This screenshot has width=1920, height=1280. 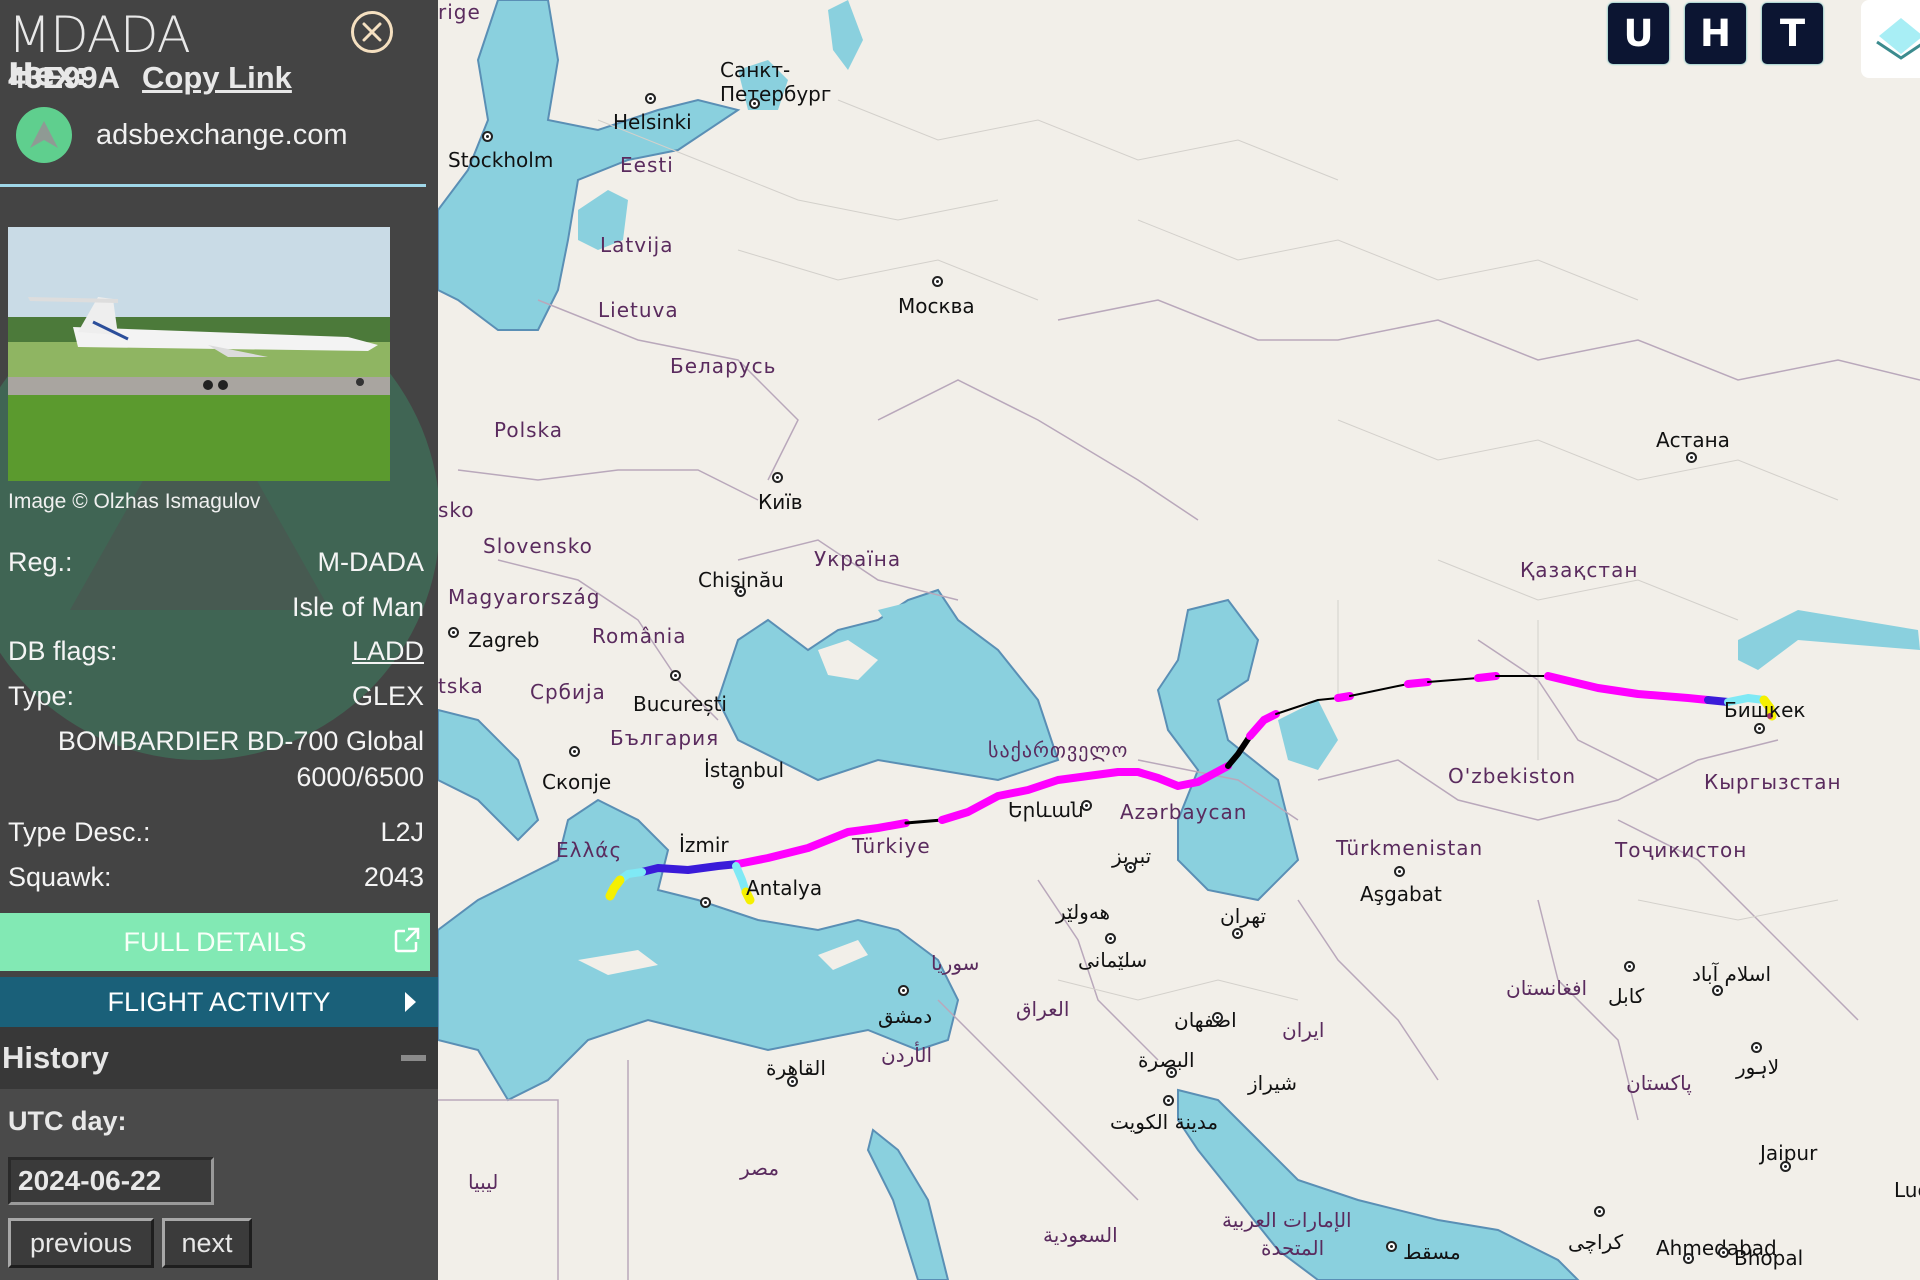 What do you see at coordinates (360, 777) in the screenshot?
I see `info-value: 6000/6500` at bounding box center [360, 777].